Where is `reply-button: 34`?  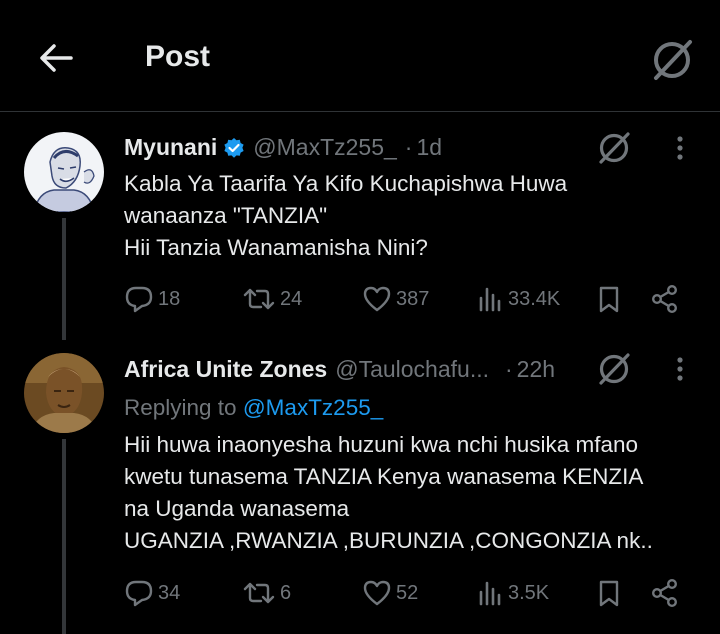
reply-button: 34 is located at coordinates (152, 593).